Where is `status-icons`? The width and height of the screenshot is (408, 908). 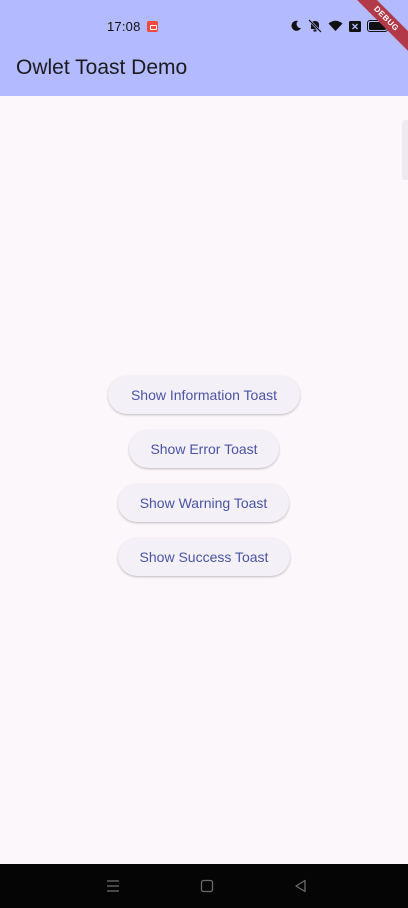
status-icons is located at coordinates (340, 26).